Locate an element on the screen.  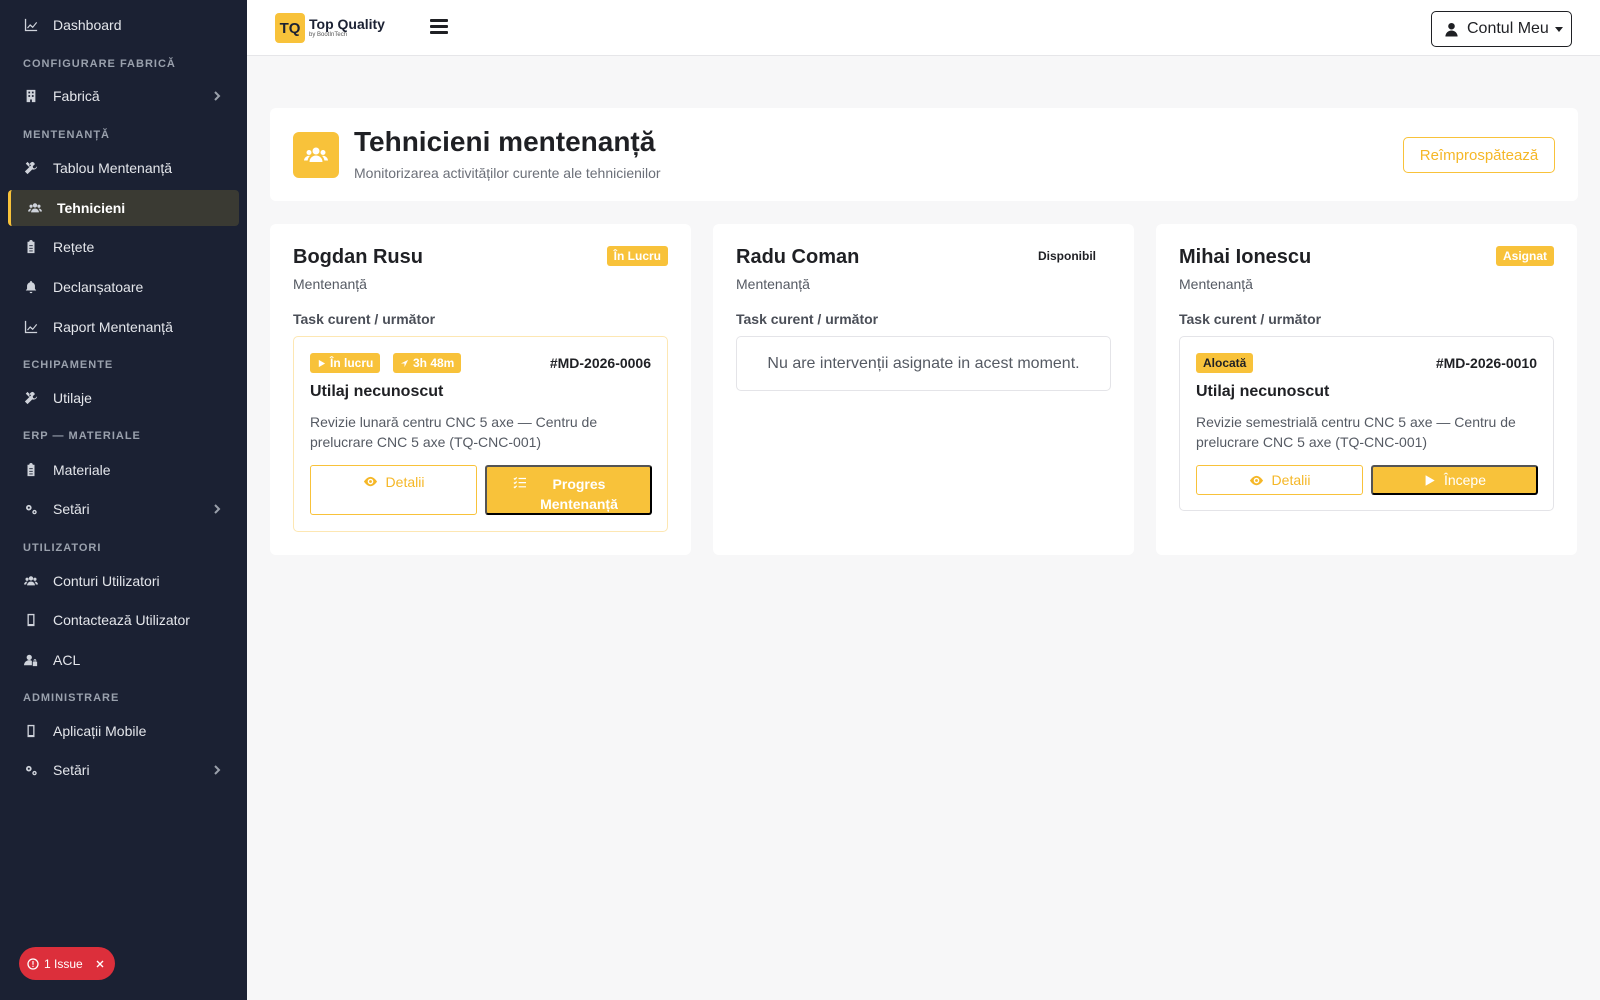
sidebar-item-label: Utilaje is located at coordinates (72, 398).